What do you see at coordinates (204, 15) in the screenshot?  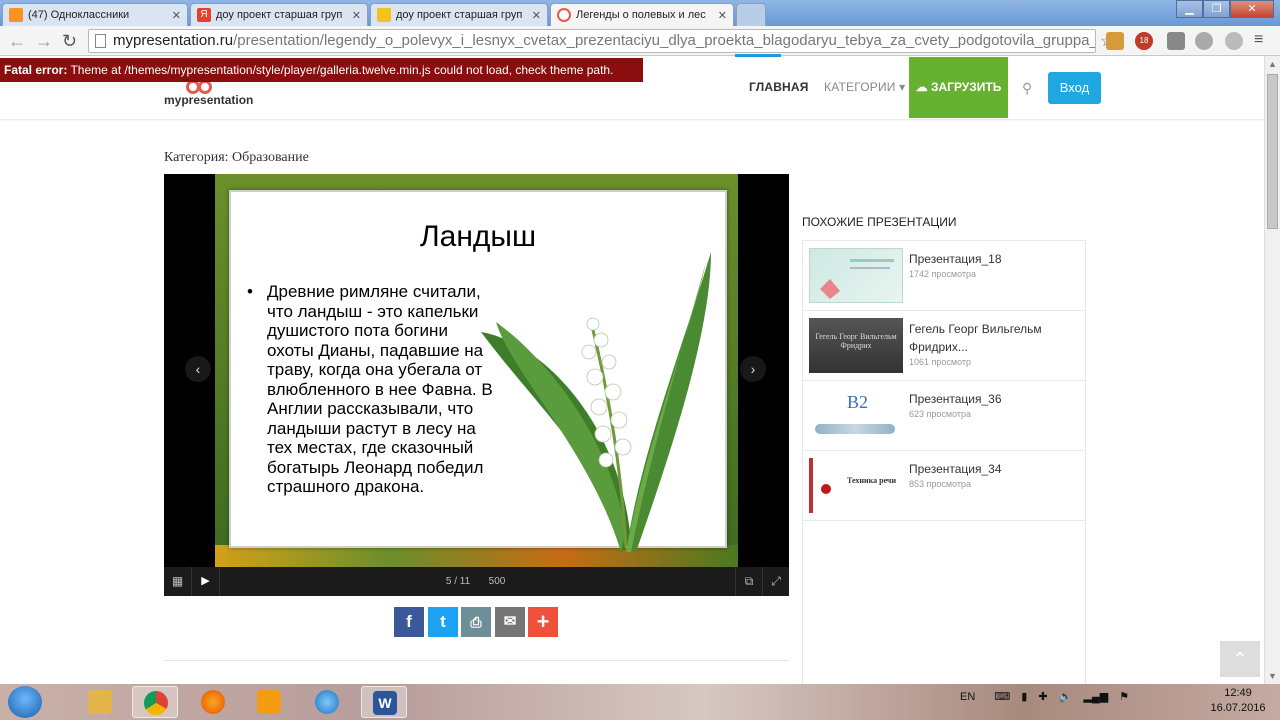 I see `yandex-icon: Я` at bounding box center [204, 15].